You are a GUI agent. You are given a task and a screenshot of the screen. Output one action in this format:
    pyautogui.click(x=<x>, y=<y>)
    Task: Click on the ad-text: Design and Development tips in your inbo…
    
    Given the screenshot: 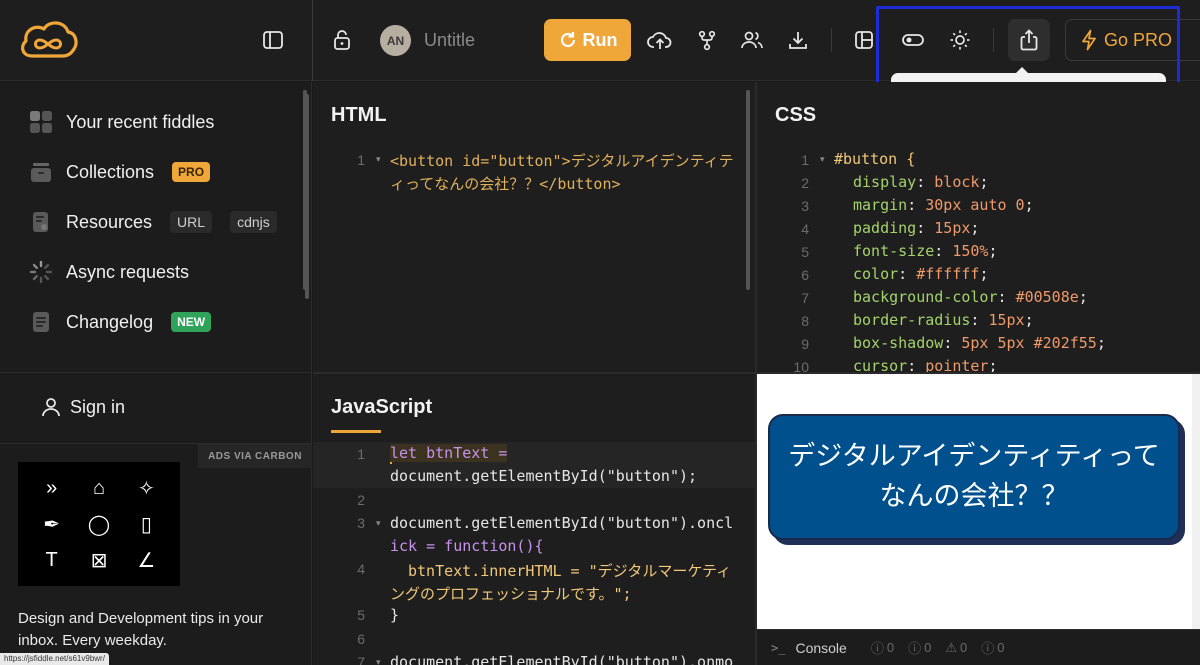 What is the action you would take?
    pyautogui.click(x=153, y=630)
    